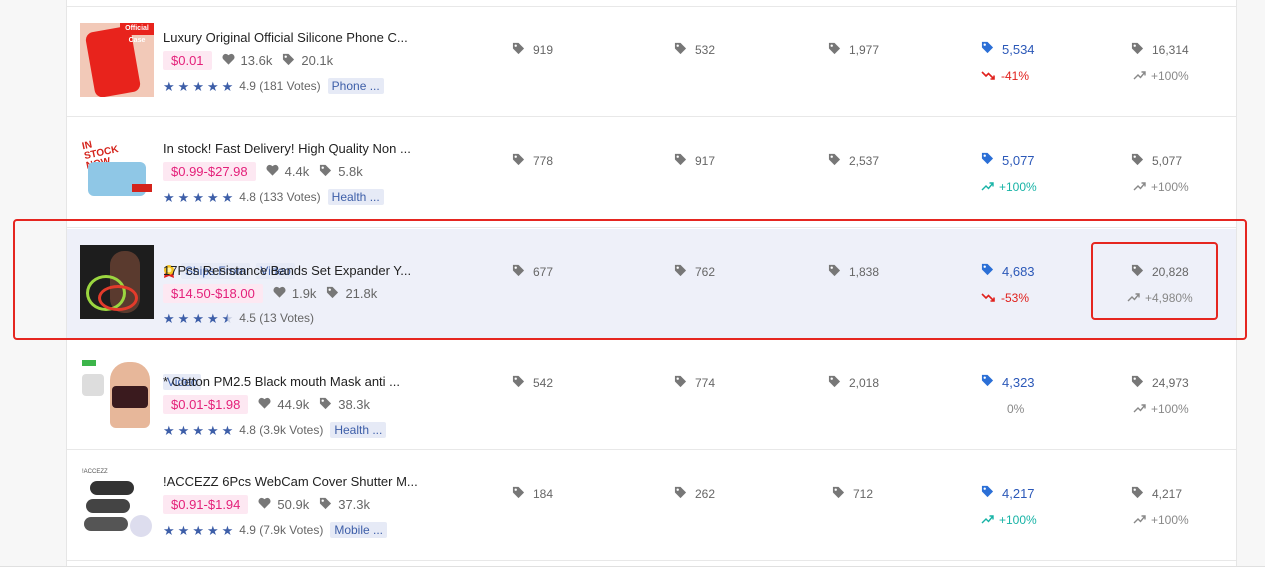 This screenshot has height=573, width=1265. Describe the element at coordinates (532, 494) in the screenshot. I see `metric-col-1: 184` at that location.